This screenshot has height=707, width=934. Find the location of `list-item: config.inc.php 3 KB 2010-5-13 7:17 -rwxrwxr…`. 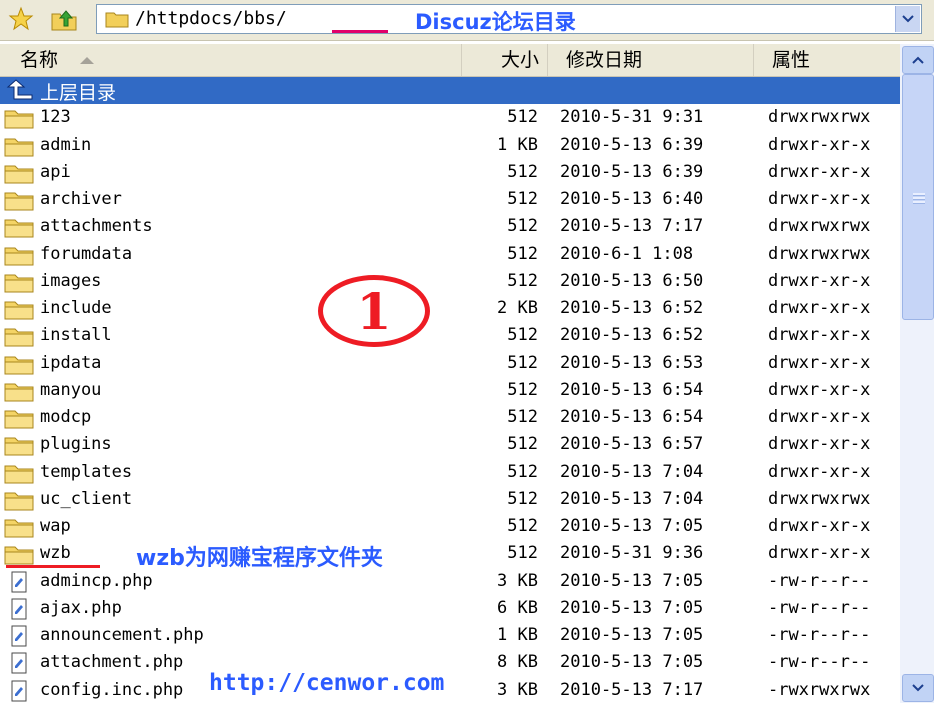

list-item: config.inc.php 3 KB 2010-5-13 7:17 -rwxrwxr… is located at coordinates (450, 690).